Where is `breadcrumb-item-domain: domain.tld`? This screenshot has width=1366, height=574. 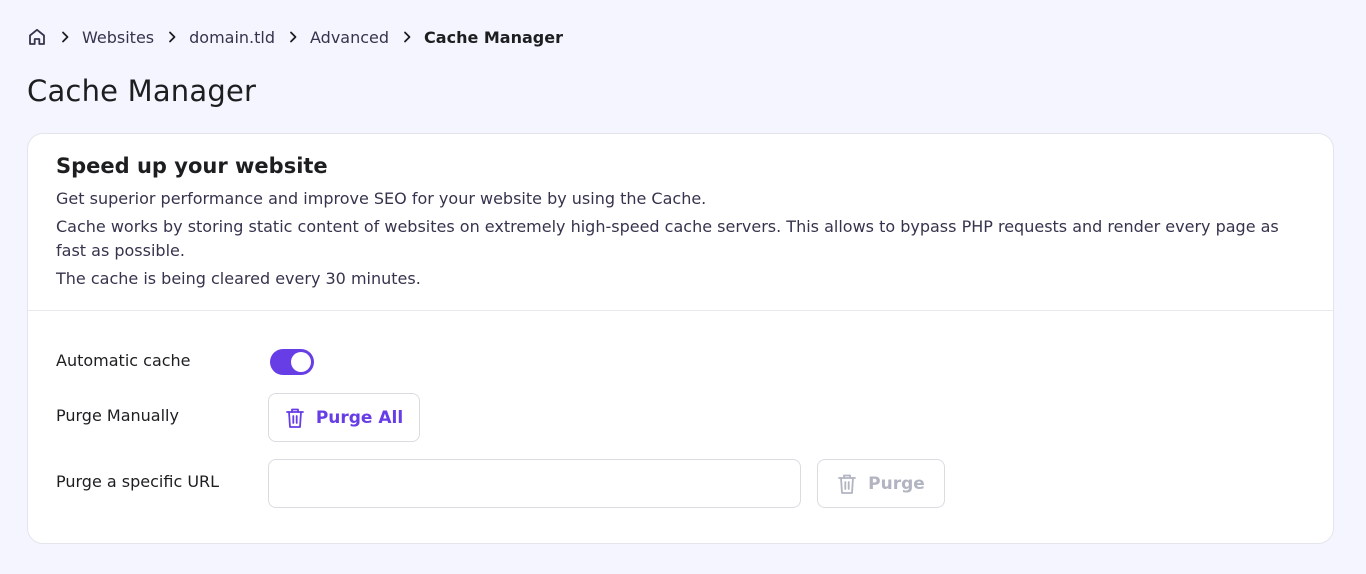 breadcrumb-item-domain: domain.tld is located at coordinates (232, 37).